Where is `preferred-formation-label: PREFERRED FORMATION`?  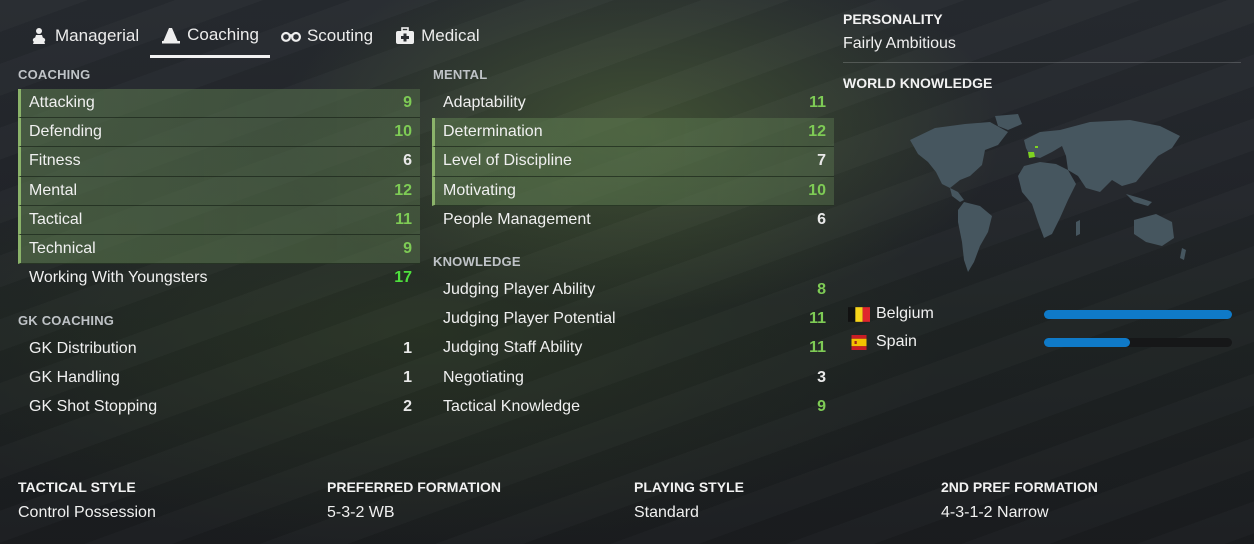 preferred-formation-label: PREFERRED FORMATION is located at coordinates (414, 487).